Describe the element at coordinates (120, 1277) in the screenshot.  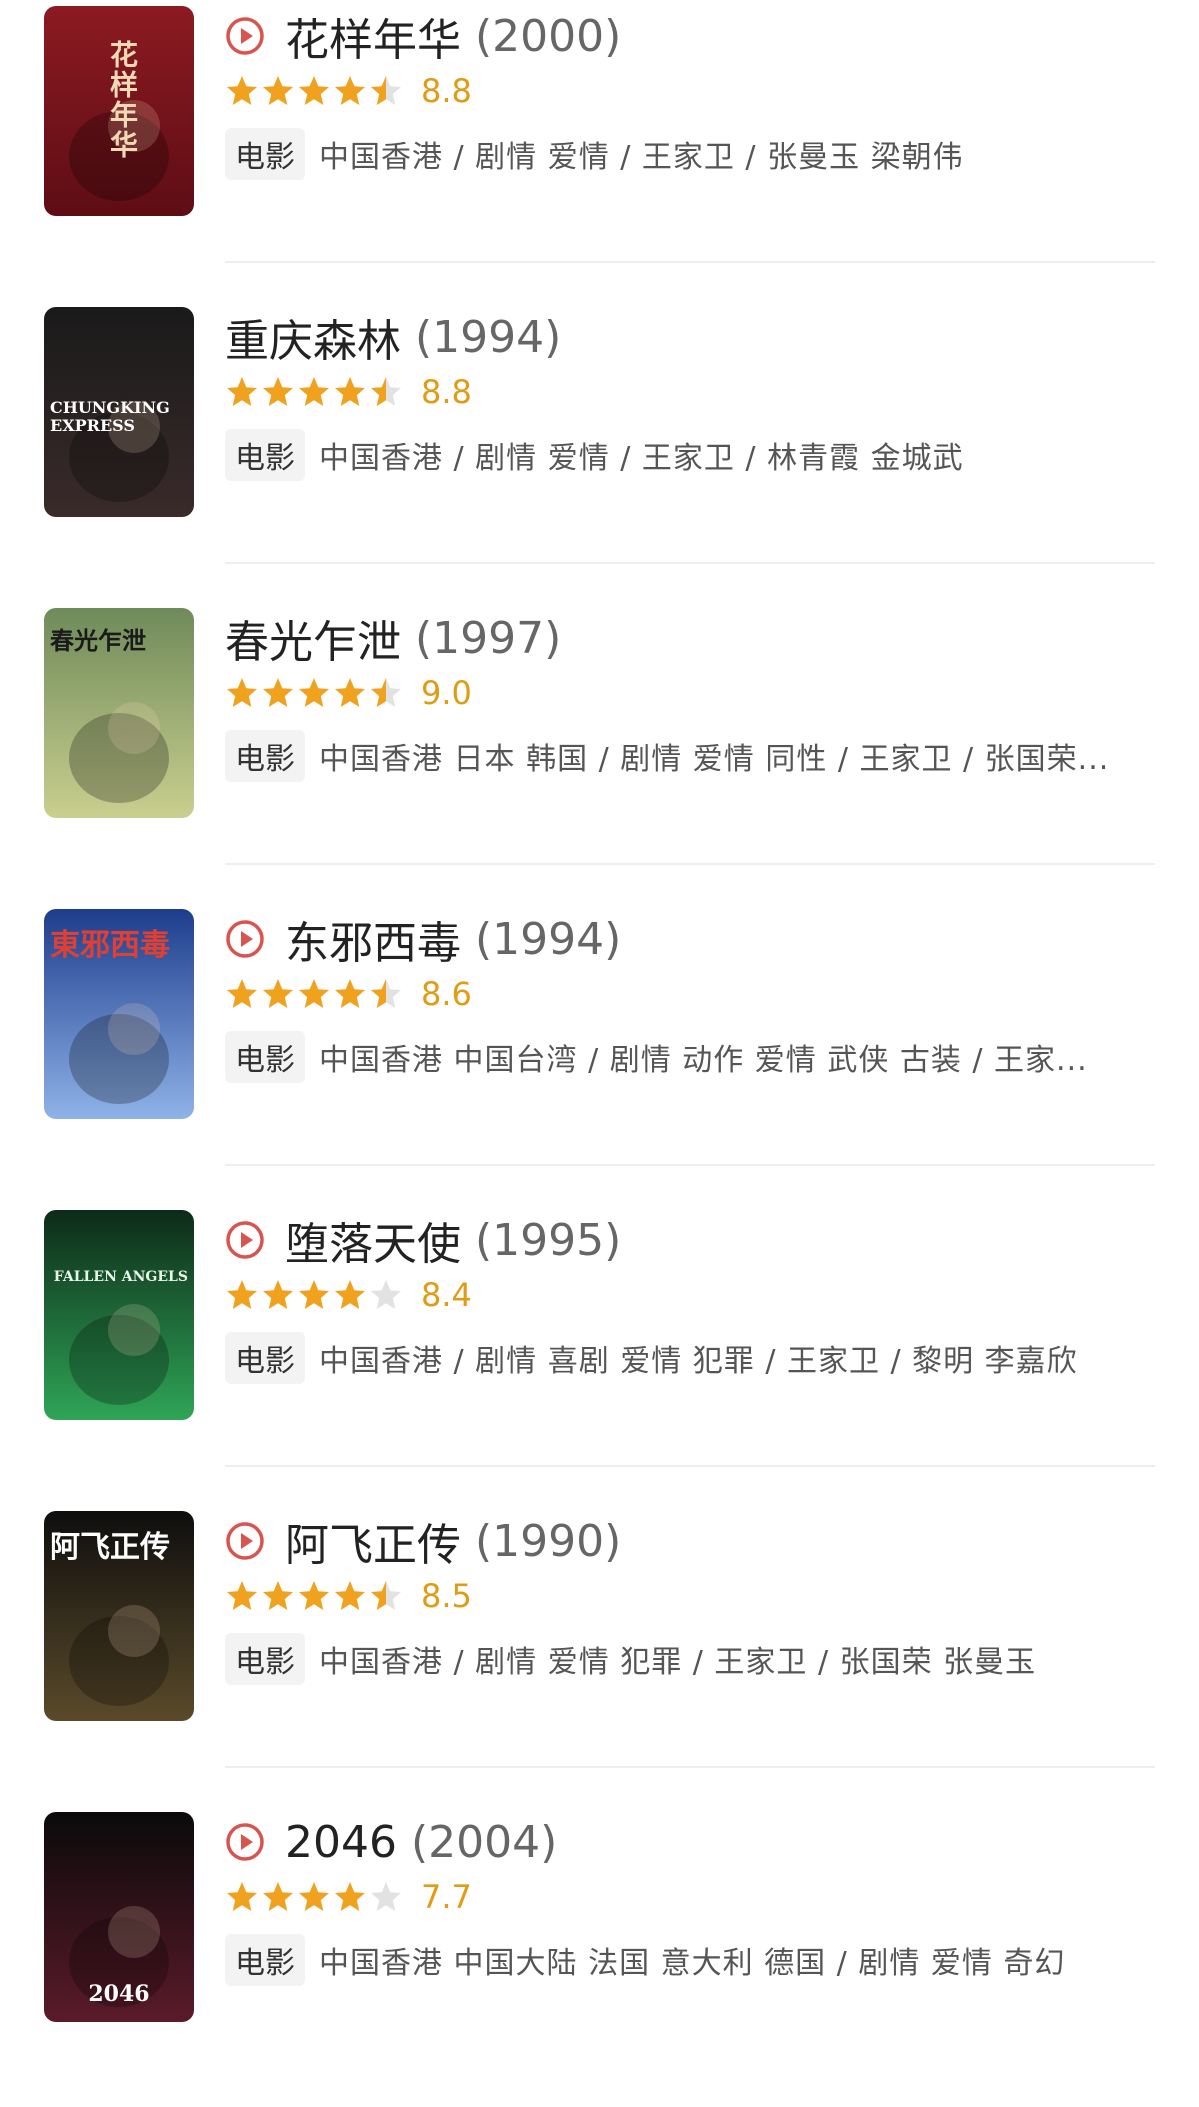
I see `poster-title-text: FALLEN ANGELS` at that location.